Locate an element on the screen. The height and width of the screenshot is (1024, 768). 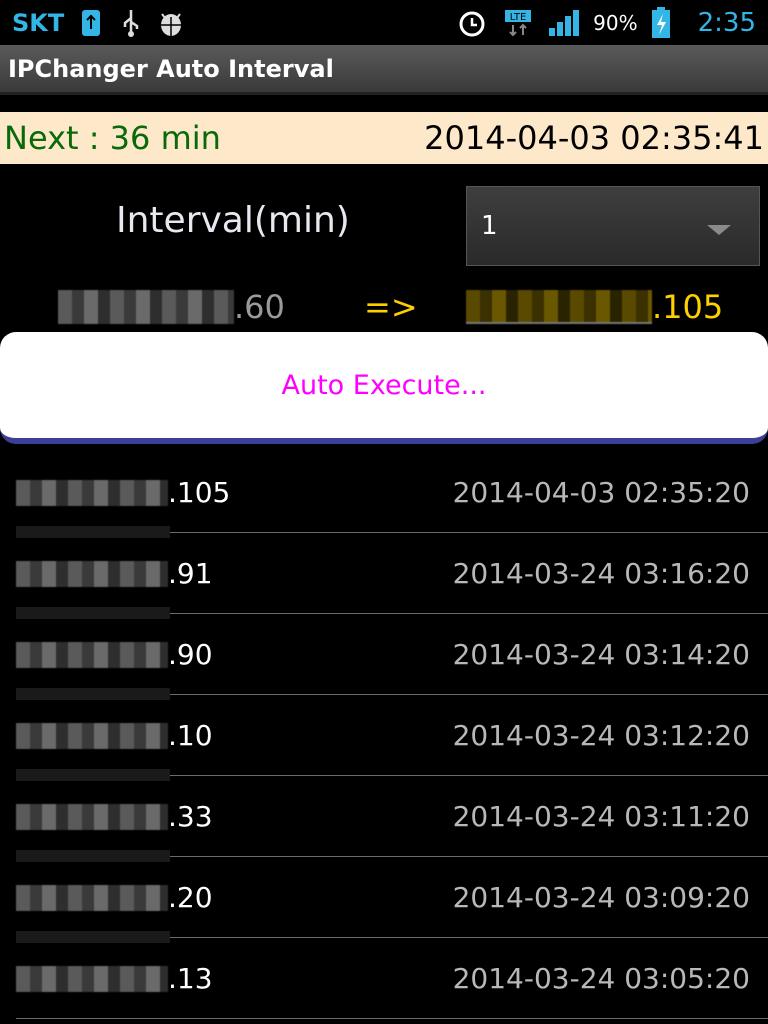
alarm-icon is located at coordinates (472, 23).